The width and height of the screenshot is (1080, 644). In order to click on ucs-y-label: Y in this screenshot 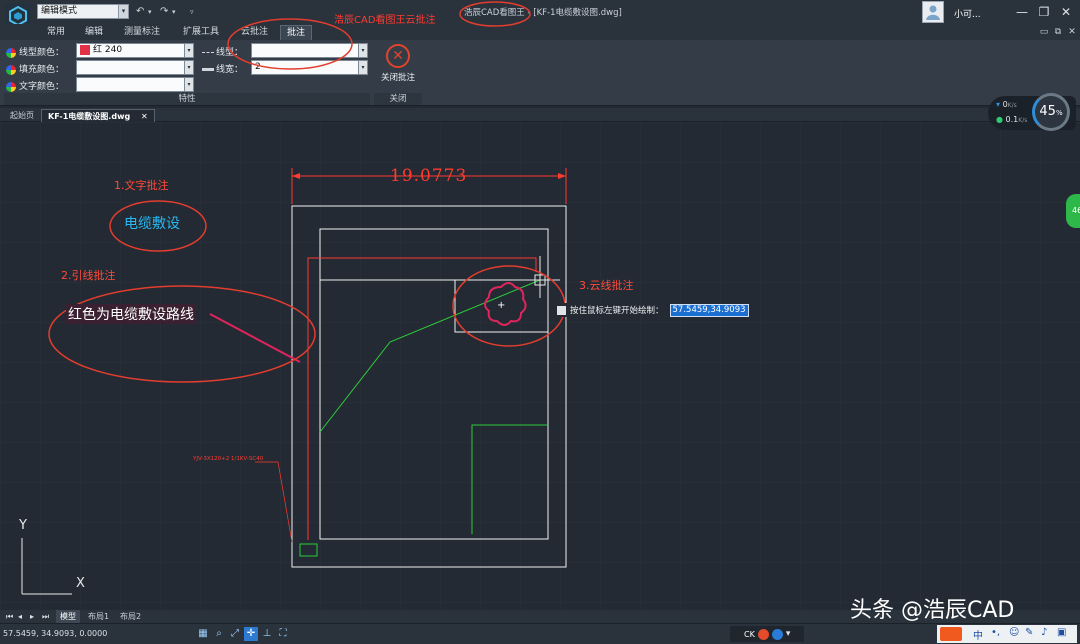, I will do `click(23, 525)`.